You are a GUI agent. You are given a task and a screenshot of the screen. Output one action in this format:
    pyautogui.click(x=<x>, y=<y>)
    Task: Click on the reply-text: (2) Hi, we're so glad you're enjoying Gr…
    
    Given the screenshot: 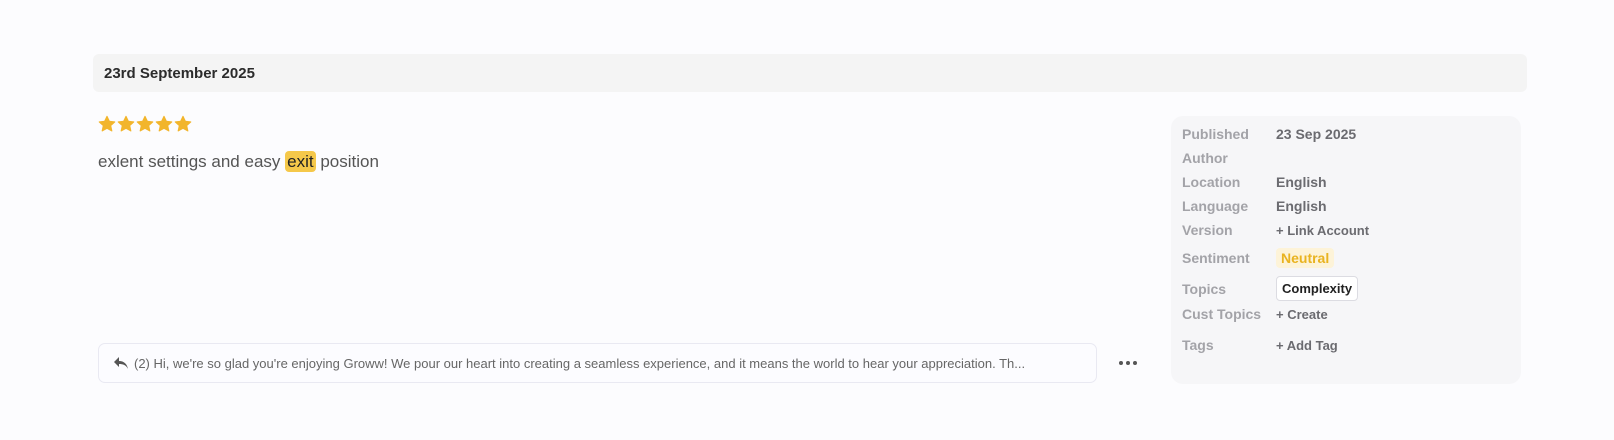 What is the action you would take?
    pyautogui.click(x=580, y=363)
    